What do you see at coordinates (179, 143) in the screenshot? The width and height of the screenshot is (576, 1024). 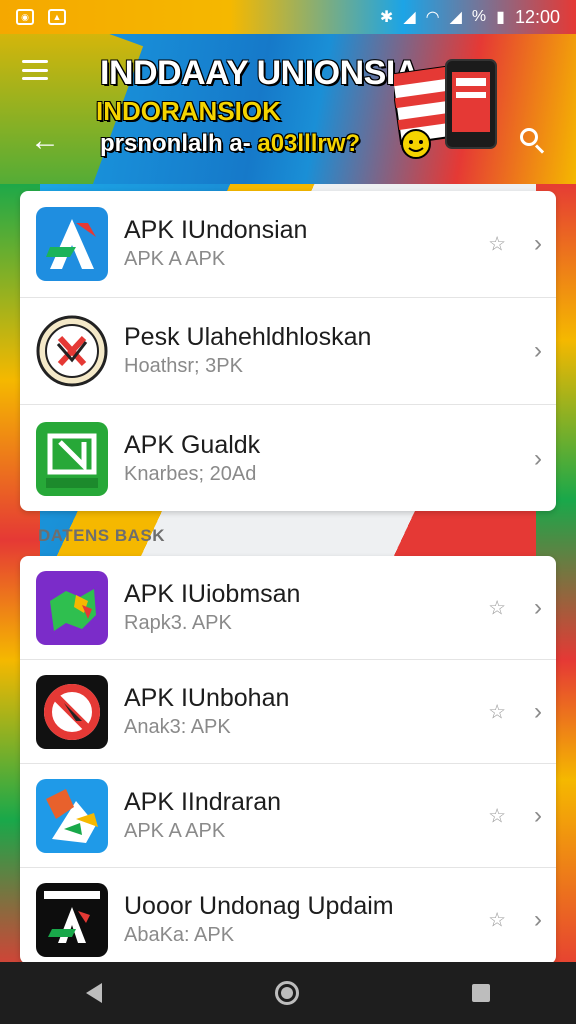 I see `header-tagline-part1: prsnonlalh a-` at bounding box center [179, 143].